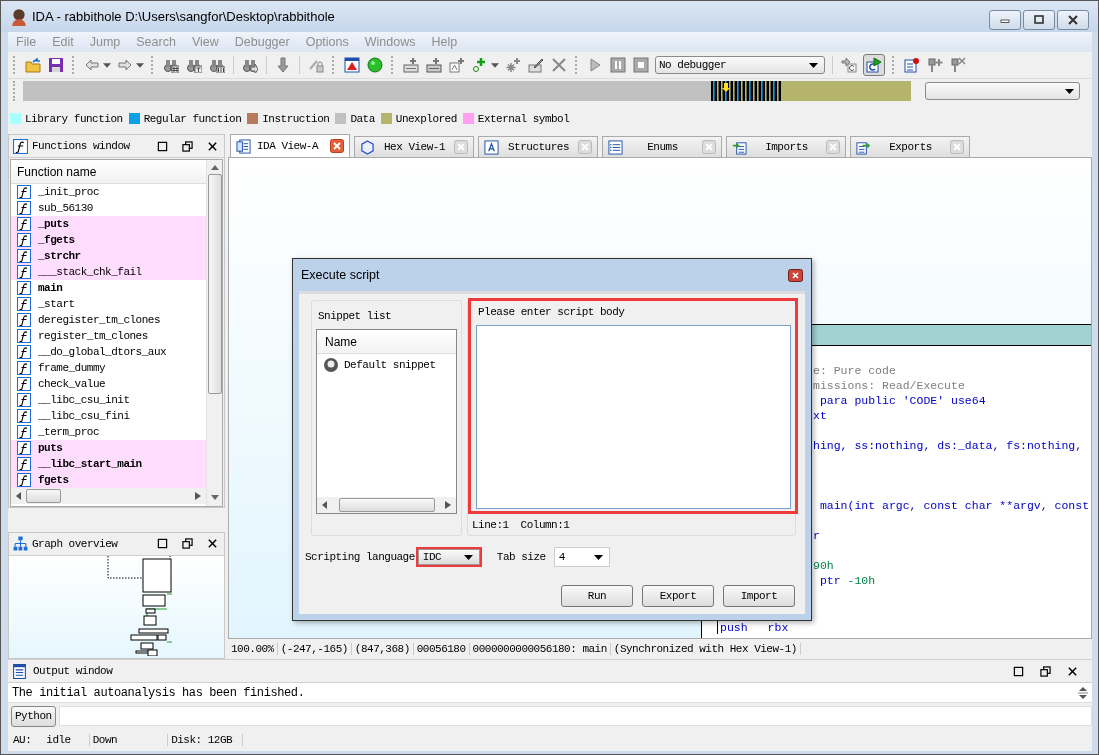 This screenshot has height=755, width=1099. What do you see at coordinates (108, 256) in the screenshot?
I see `function-row: _strchr` at bounding box center [108, 256].